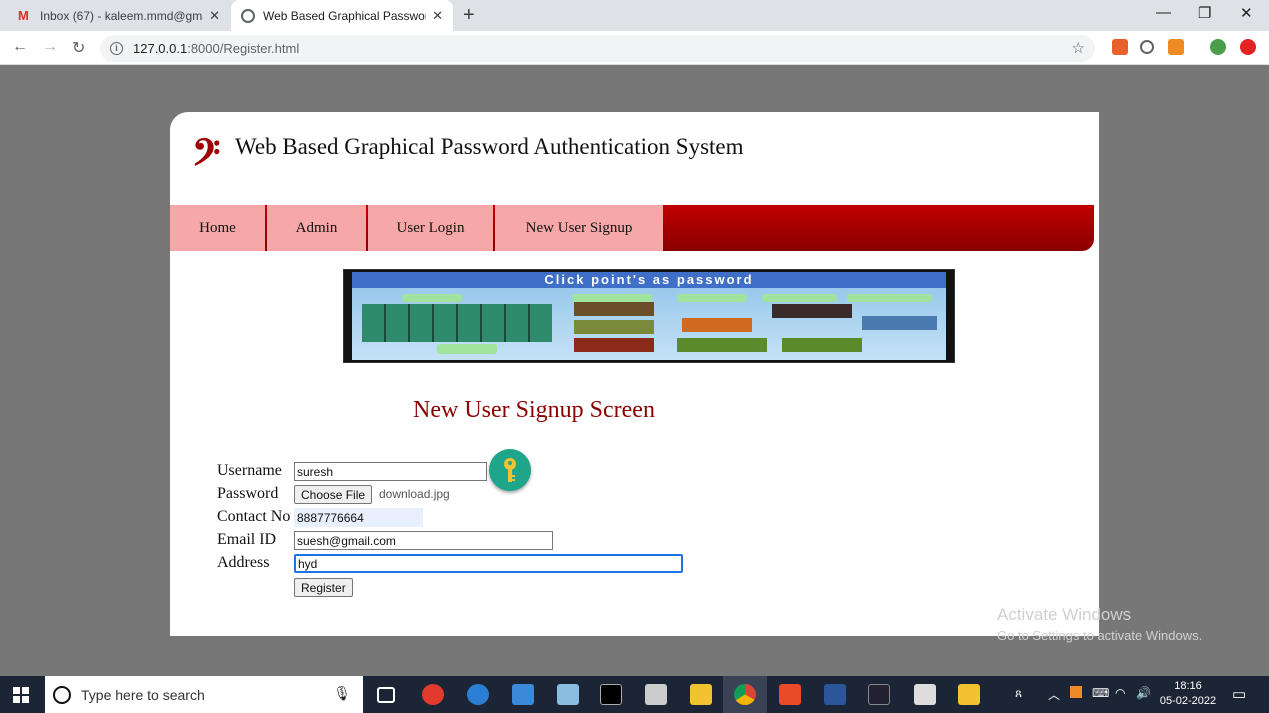 The height and width of the screenshot is (713, 1269). Describe the element at coordinates (248, 493) in the screenshot. I see `password-label: Password` at that location.